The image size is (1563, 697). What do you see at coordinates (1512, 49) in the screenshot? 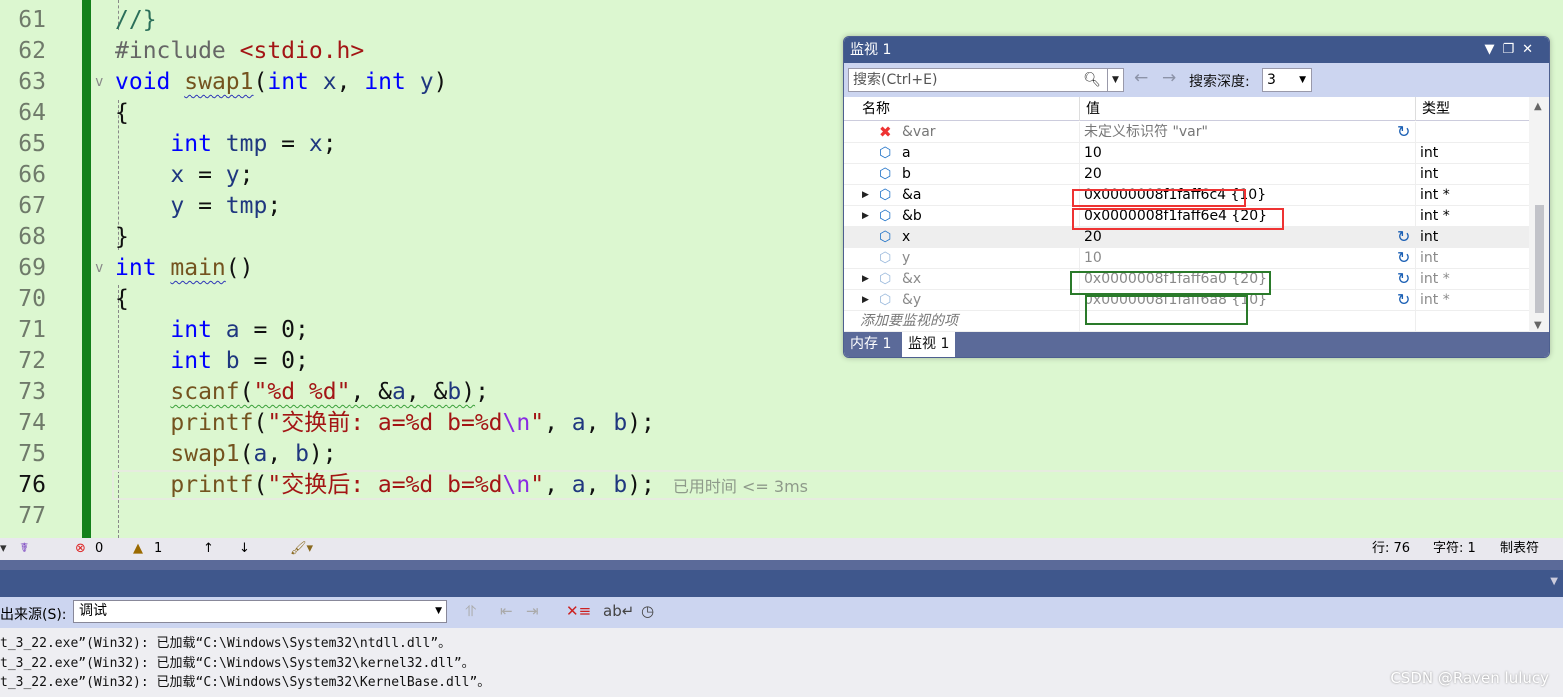
I see `maximize-icon: ❐` at bounding box center [1512, 49].